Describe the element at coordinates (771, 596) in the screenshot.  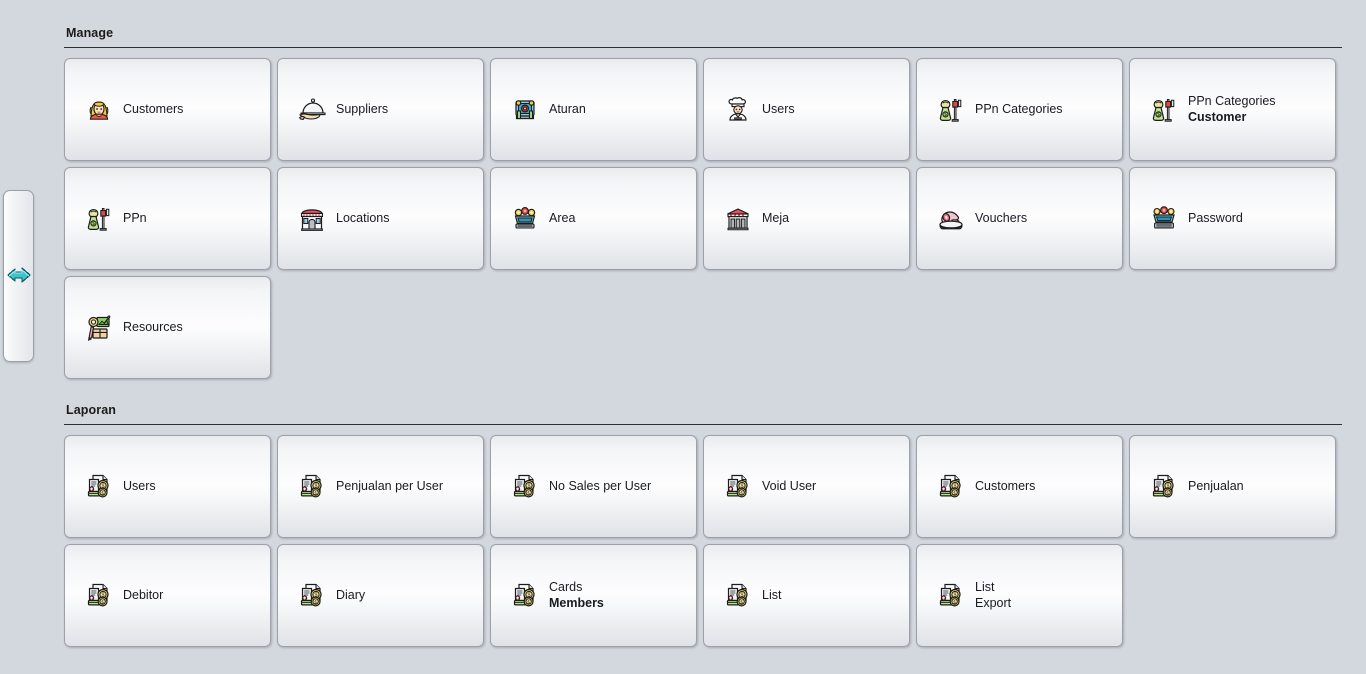
I see `tile-label-group: List` at that location.